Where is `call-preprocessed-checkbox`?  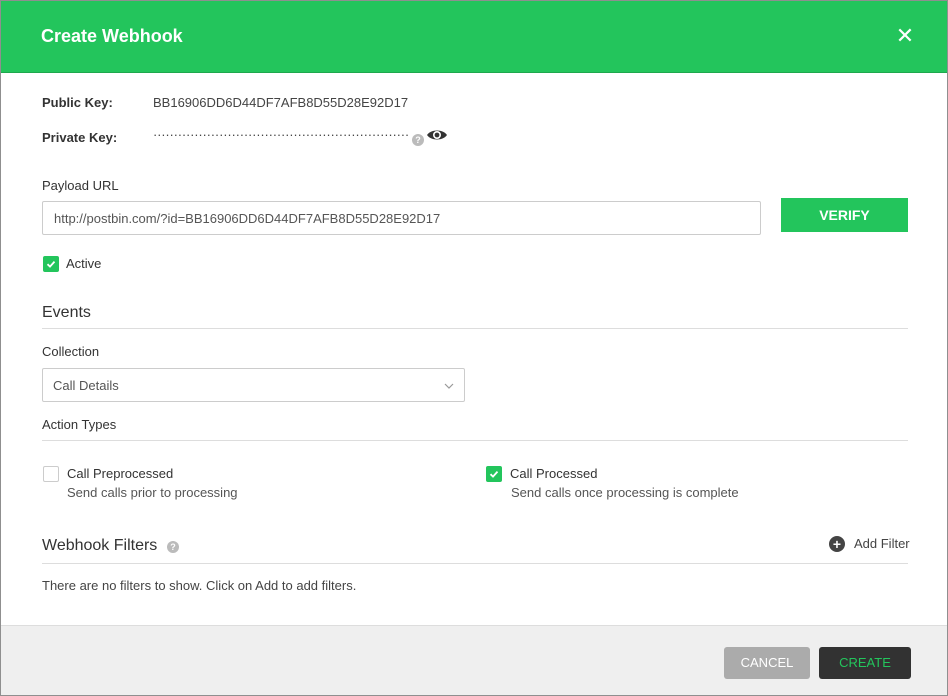
call-preprocessed-checkbox is located at coordinates (51, 474).